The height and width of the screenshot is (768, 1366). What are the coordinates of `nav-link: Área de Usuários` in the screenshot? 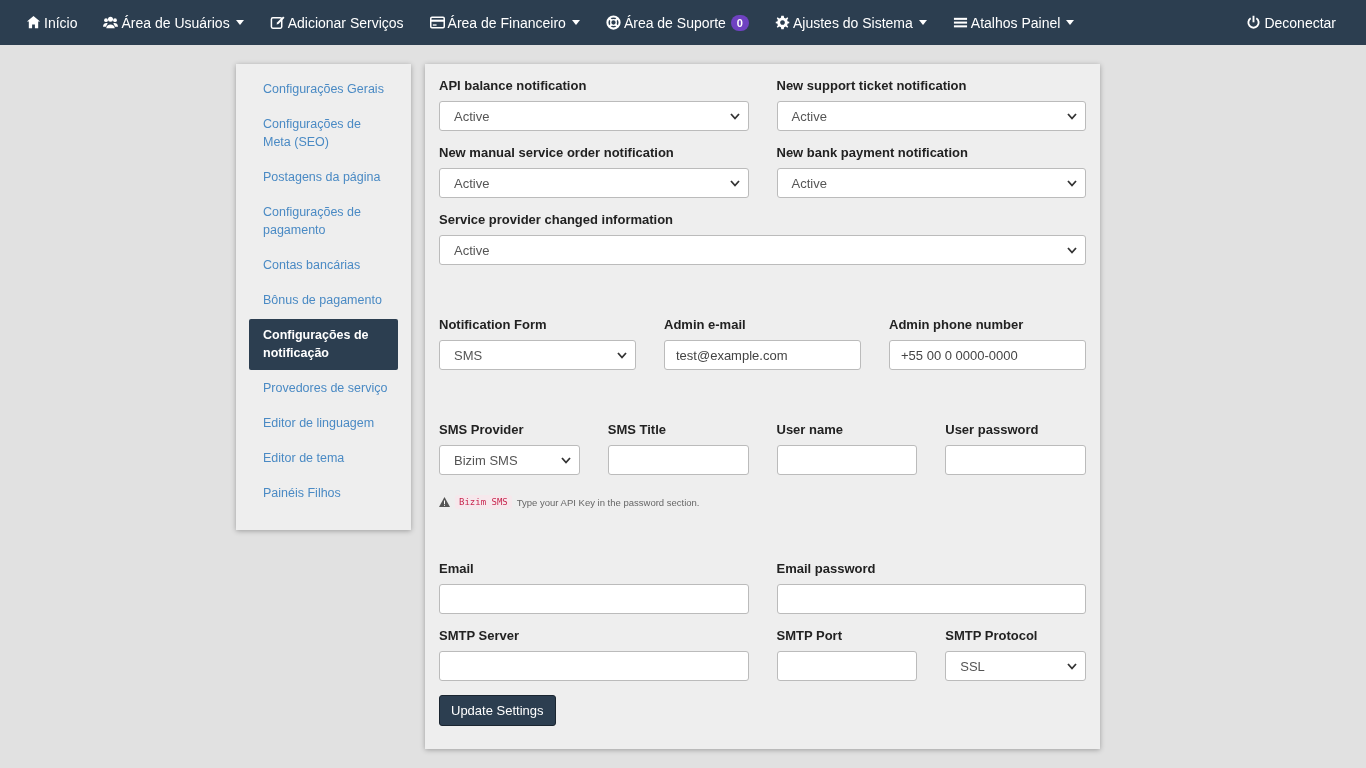 It's located at (173, 22).